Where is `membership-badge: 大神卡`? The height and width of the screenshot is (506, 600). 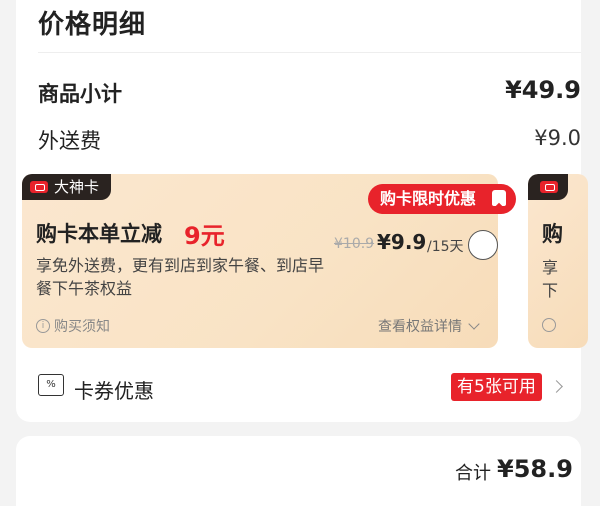
membership-badge: 大神卡 is located at coordinates (67, 187).